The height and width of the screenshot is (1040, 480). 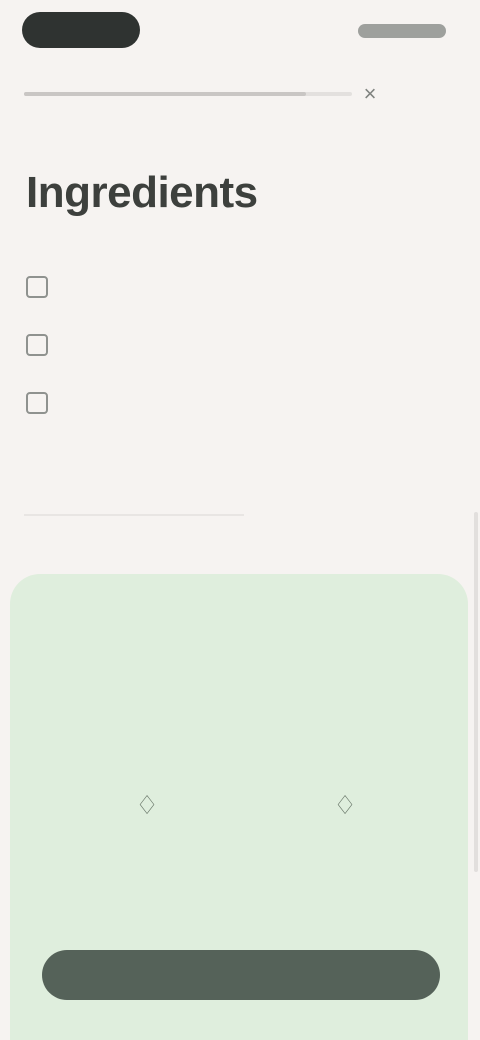 I want to click on ingredients-list, so click(x=186, y=355).